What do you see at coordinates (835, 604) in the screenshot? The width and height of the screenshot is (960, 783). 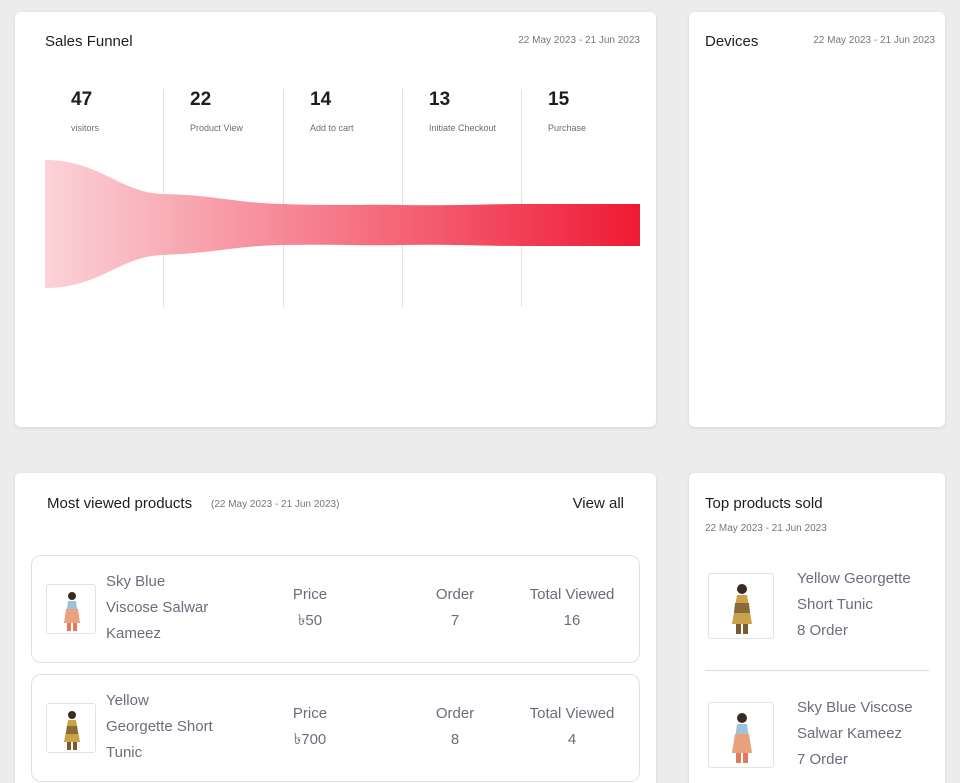 I see `product-name-line: Short Tunic` at bounding box center [835, 604].